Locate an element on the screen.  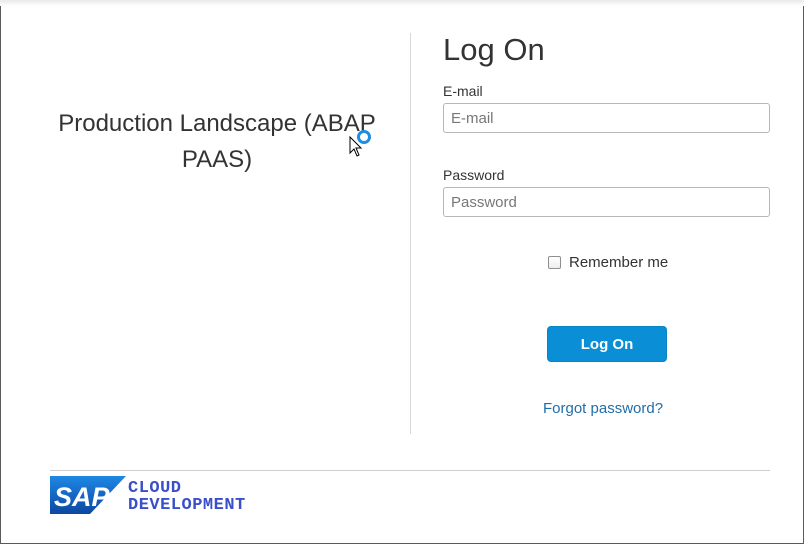
remember-me-row: Remember me is located at coordinates (608, 262).